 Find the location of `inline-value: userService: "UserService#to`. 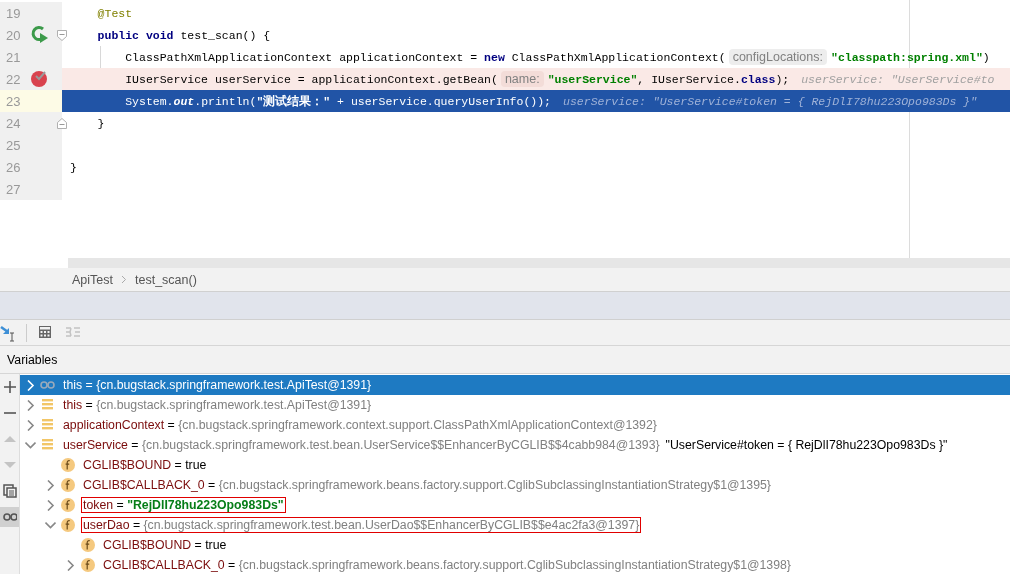

inline-value: userService: "UserService#to is located at coordinates (898, 79).